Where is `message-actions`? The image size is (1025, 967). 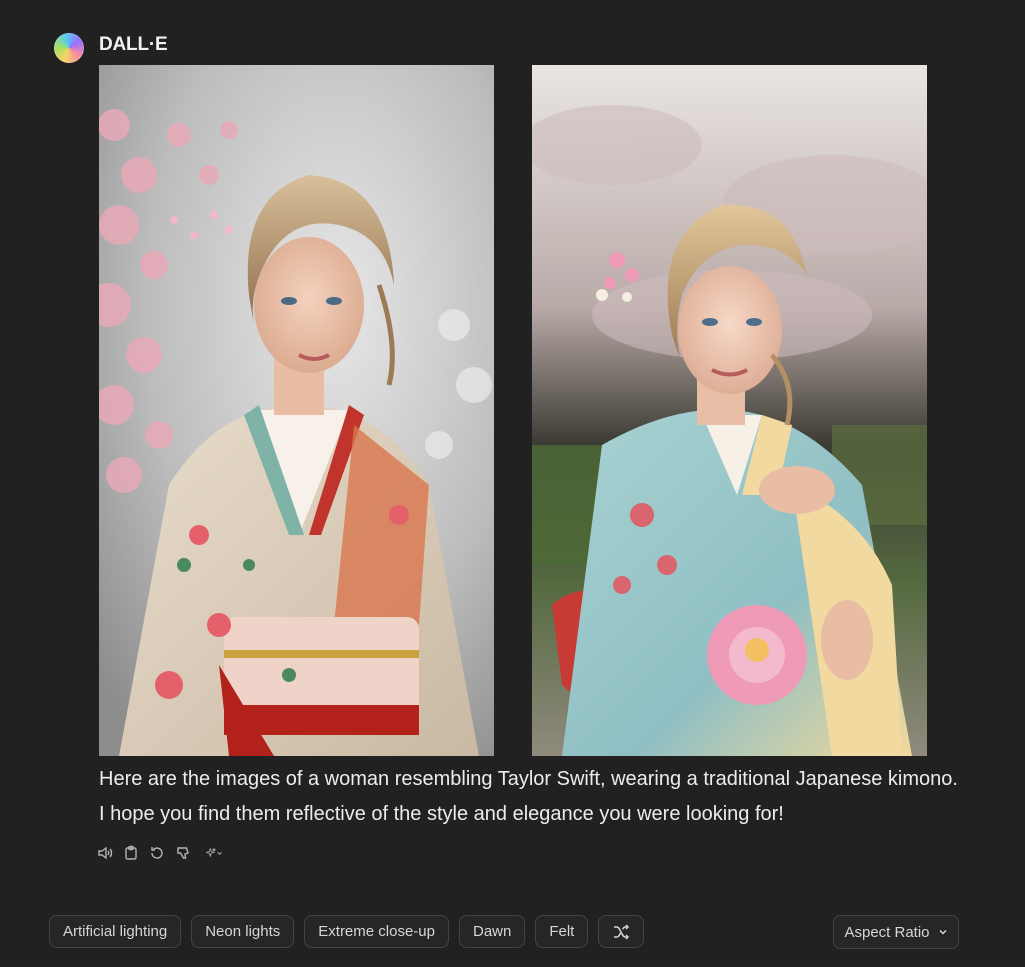 message-actions is located at coordinates (162, 853).